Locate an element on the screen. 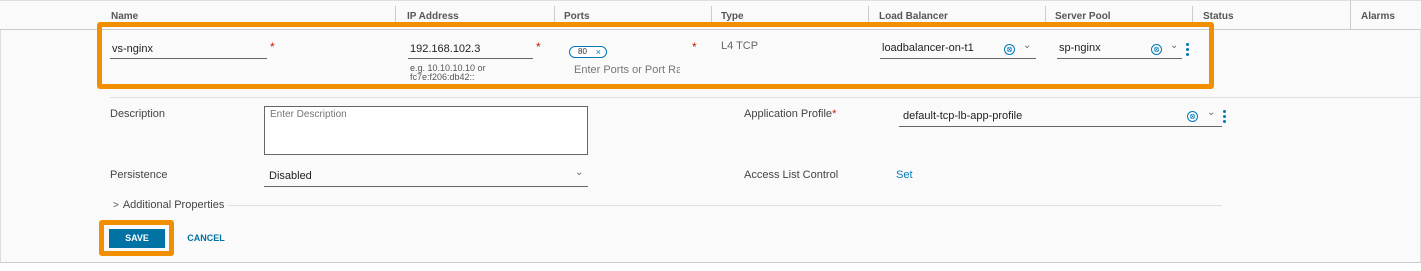 Image resolution: width=1421 pixels, height=271 pixels. chevron-right-icon: > is located at coordinates (116, 205).